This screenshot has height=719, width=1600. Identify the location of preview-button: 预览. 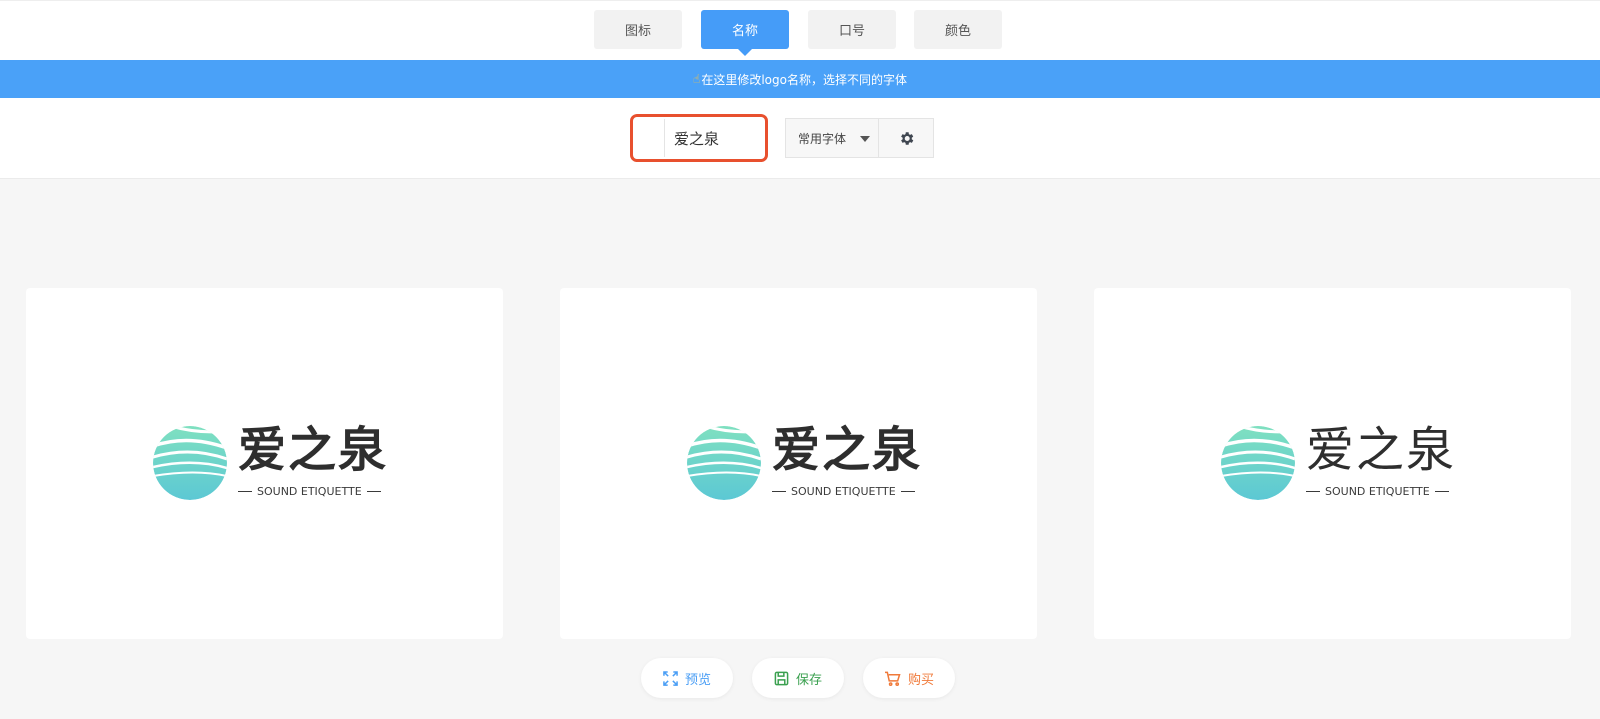
(687, 678).